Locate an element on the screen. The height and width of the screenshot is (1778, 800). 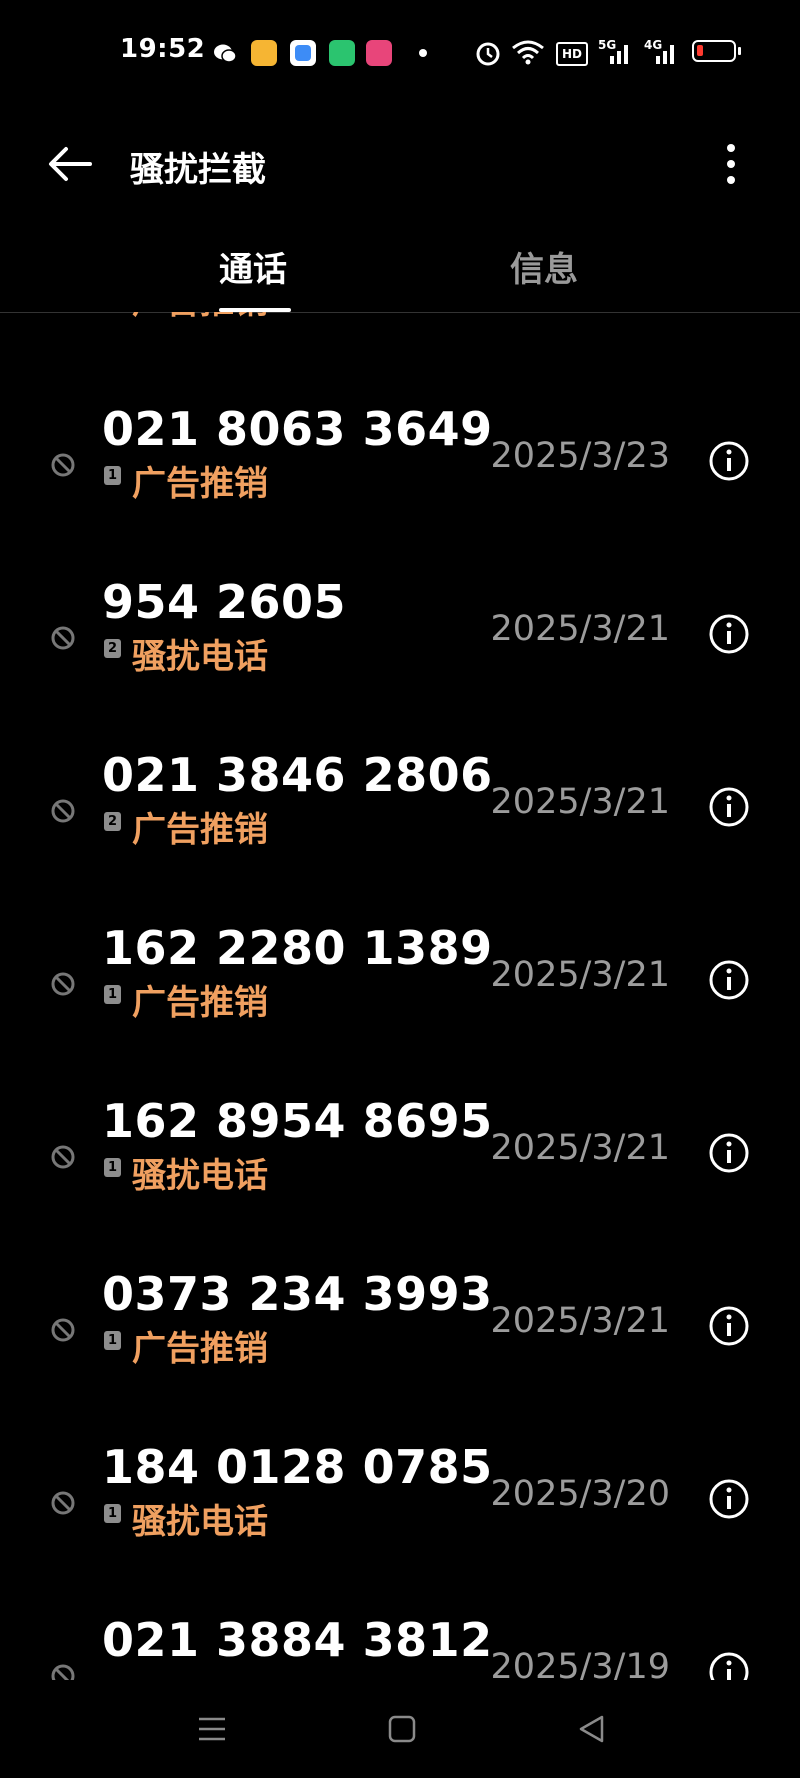
tab-calls: 通话 is located at coordinates (253, 266).